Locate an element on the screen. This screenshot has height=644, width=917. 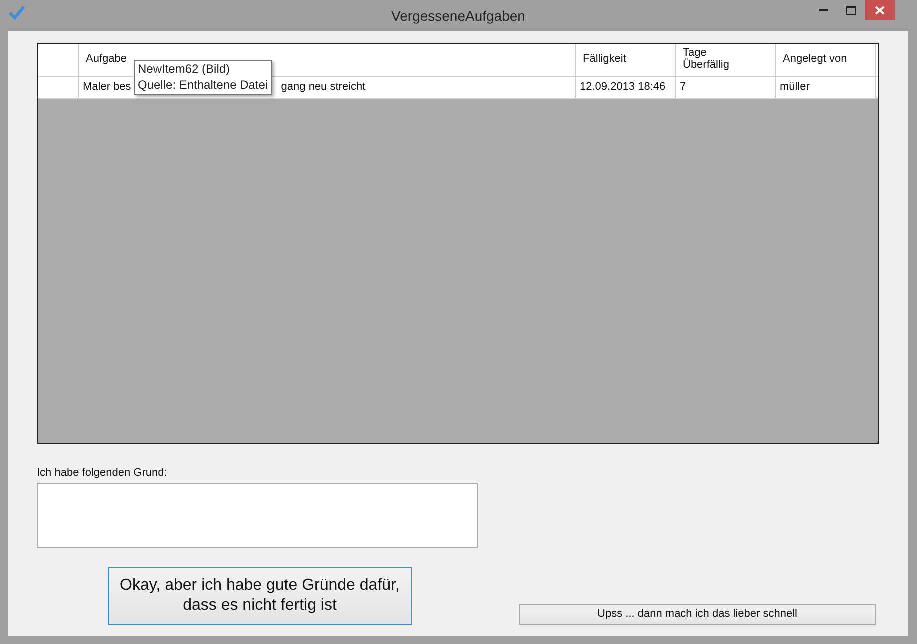
close-button is located at coordinates (880, 10).